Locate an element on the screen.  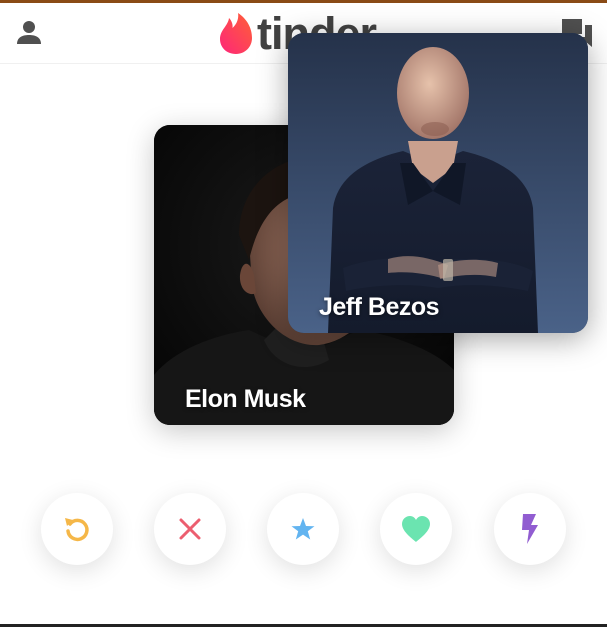
like-button is located at coordinates (416, 529).